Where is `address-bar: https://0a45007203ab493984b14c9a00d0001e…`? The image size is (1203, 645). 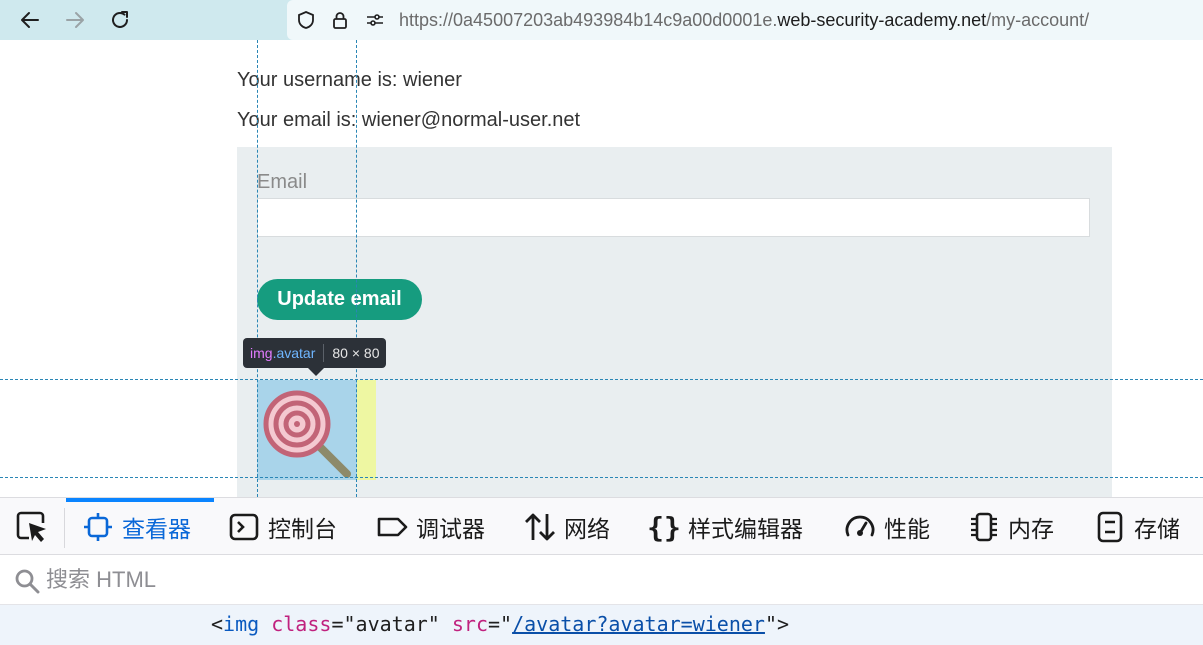
address-bar: https://0a45007203ab493984b14c9a00d0001e… is located at coordinates (745, 20).